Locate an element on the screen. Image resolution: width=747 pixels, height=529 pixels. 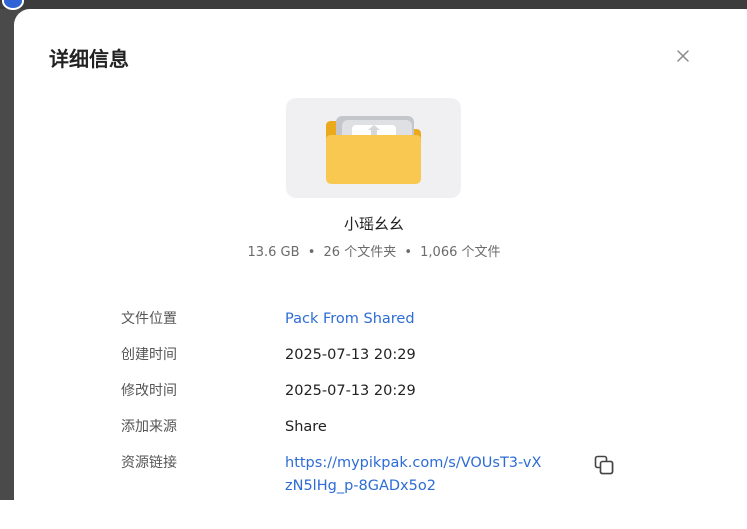
modified-time-value: 2025-07-13 20:29 is located at coordinates (350, 391).